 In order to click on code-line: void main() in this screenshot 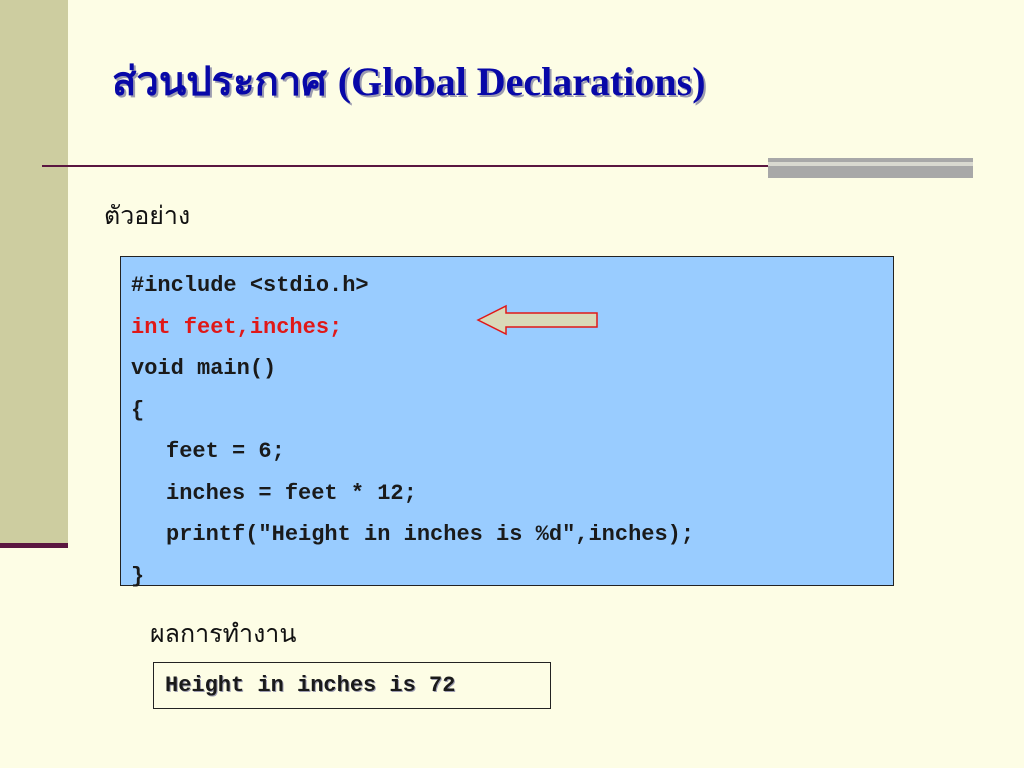, I will do `click(204, 368)`.